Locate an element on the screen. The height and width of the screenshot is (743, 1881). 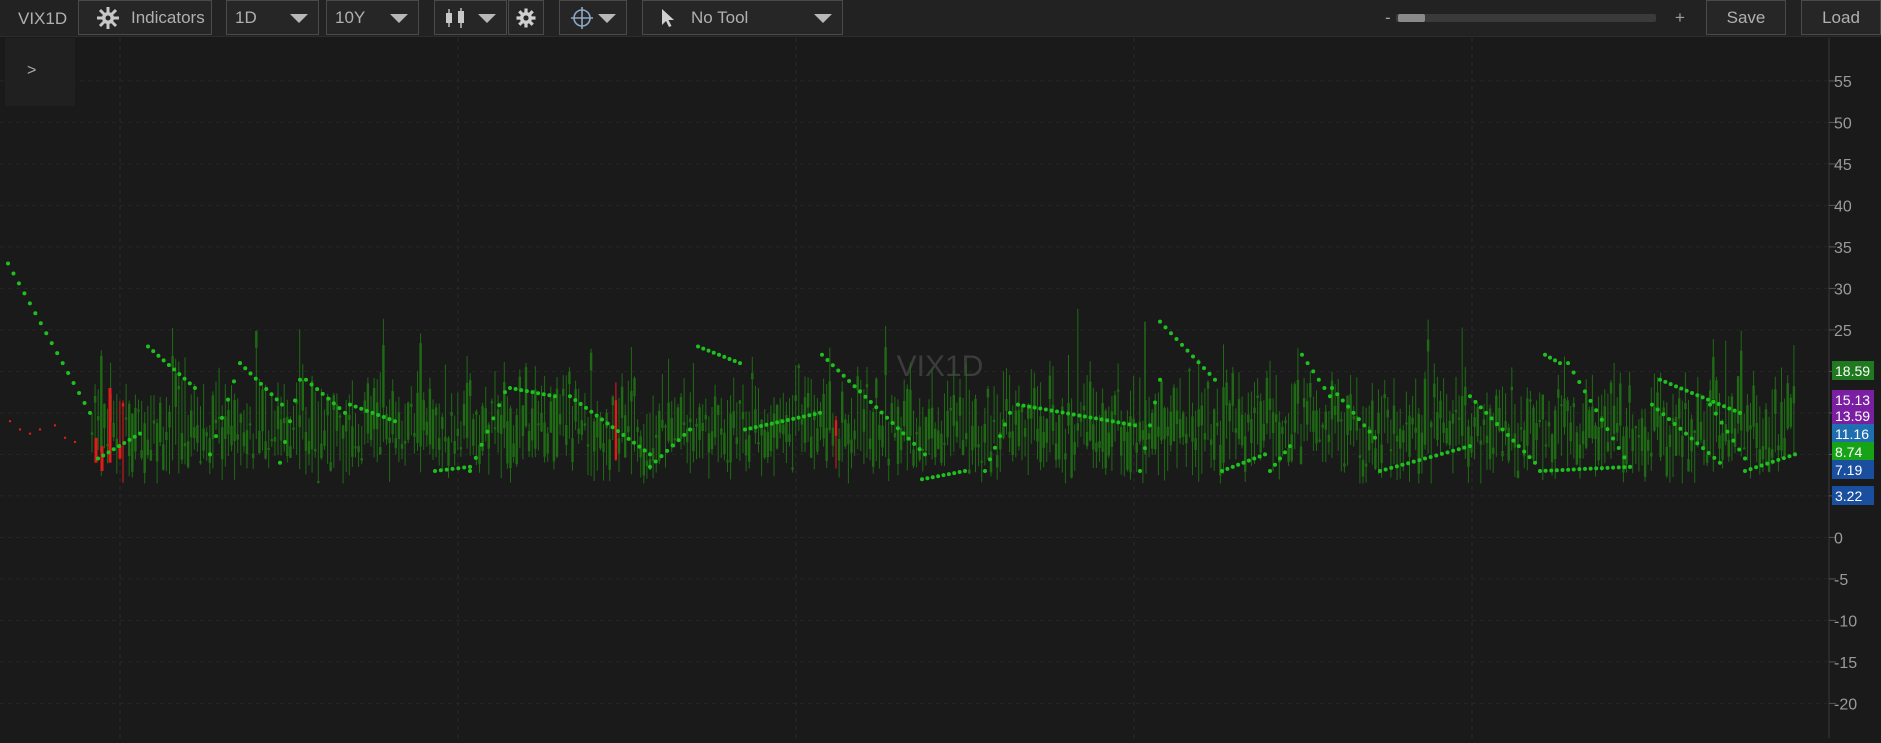
chart-type-select is located at coordinates (470, 17).